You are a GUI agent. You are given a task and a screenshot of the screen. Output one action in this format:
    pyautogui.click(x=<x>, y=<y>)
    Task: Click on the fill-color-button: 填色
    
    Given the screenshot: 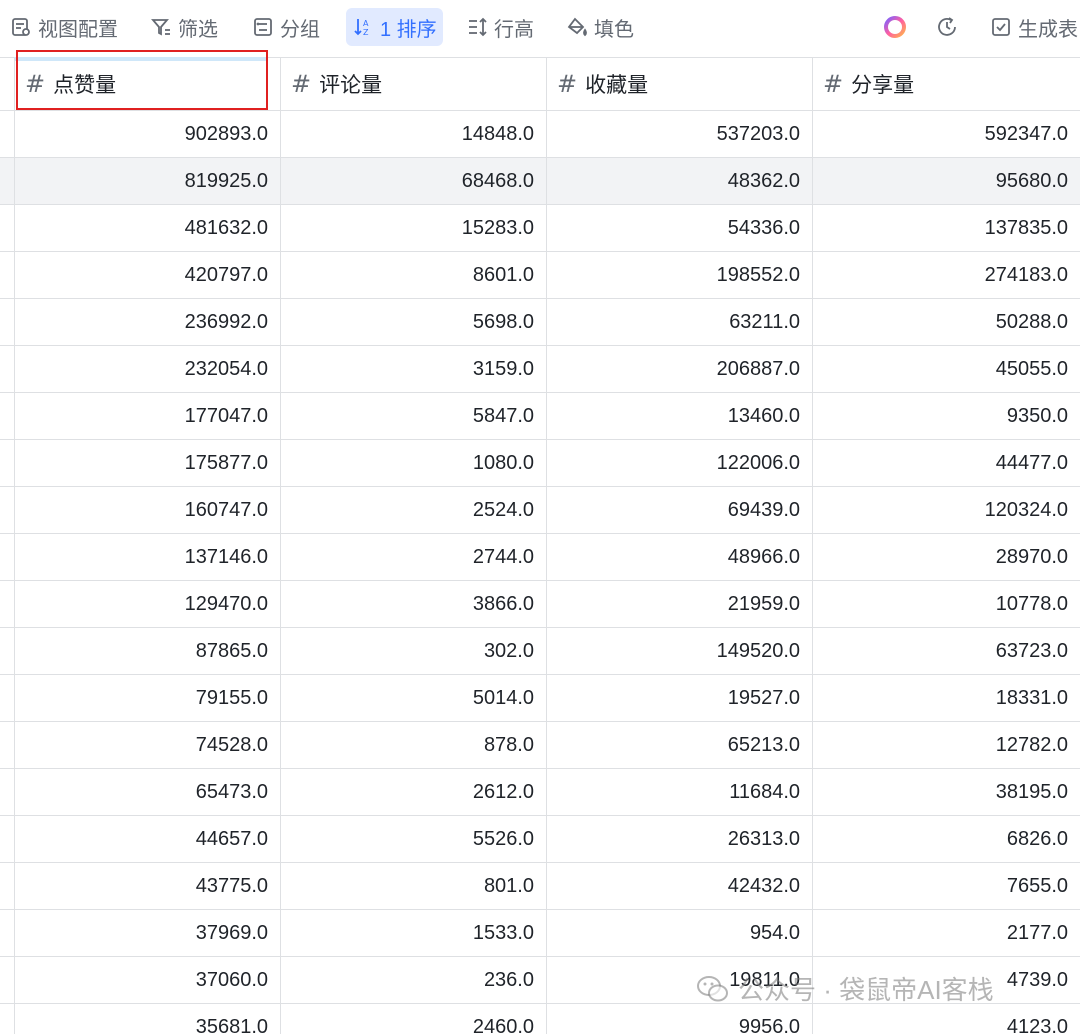 What is the action you would take?
    pyautogui.click(x=600, y=27)
    